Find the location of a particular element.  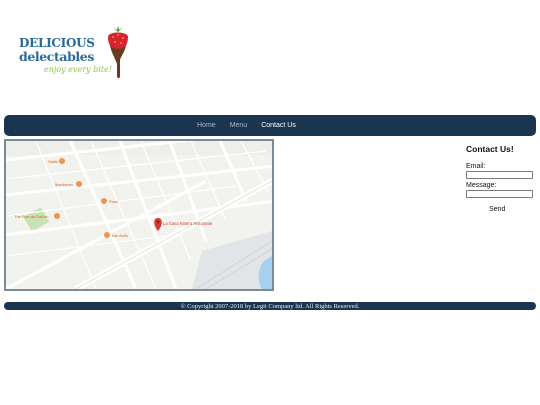

map-place-label: The Rue du Gallion is located at coordinates (31, 216).